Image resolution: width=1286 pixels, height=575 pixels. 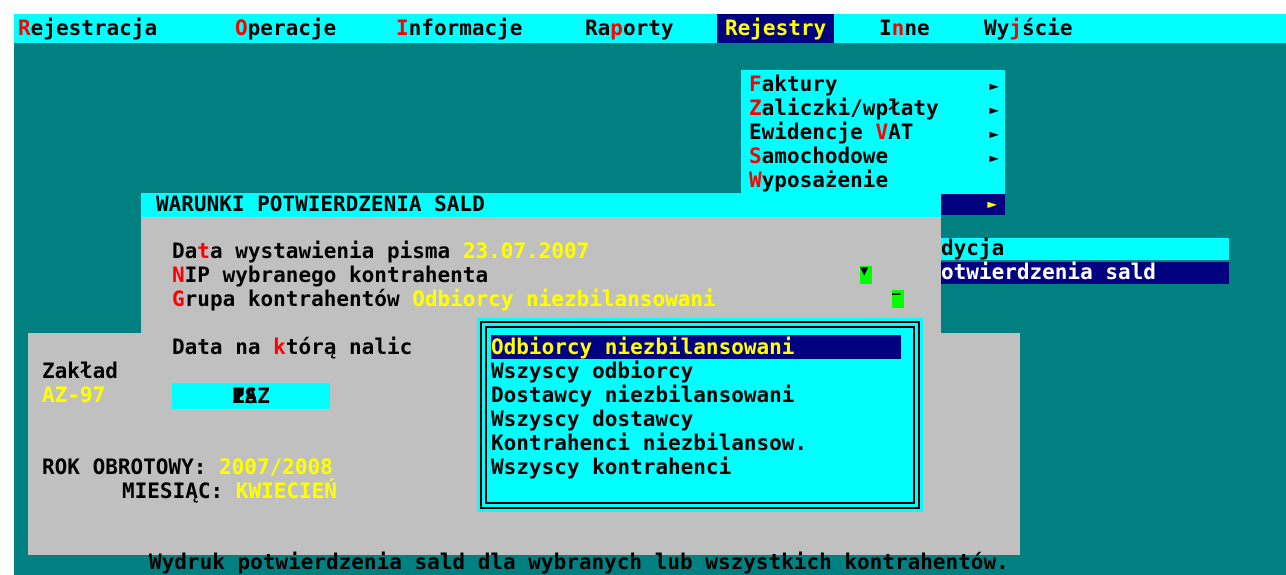 What do you see at coordinates (825, 180) in the screenshot?
I see `menu-label: yposażenie` at bounding box center [825, 180].